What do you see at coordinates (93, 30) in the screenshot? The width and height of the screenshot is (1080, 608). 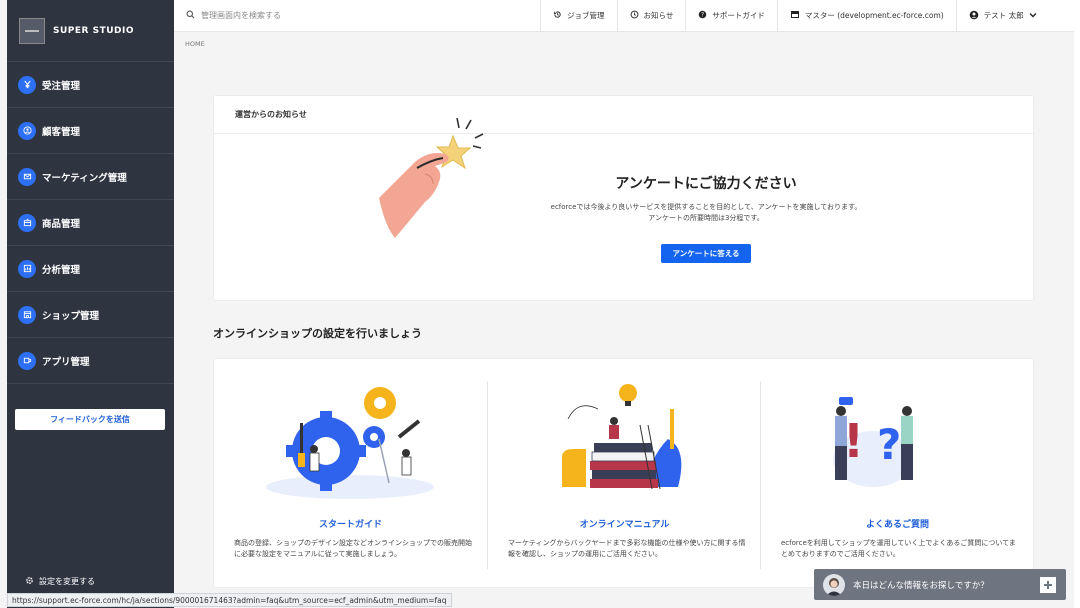 I see `brand-name: SUPER STUDIO` at bounding box center [93, 30].